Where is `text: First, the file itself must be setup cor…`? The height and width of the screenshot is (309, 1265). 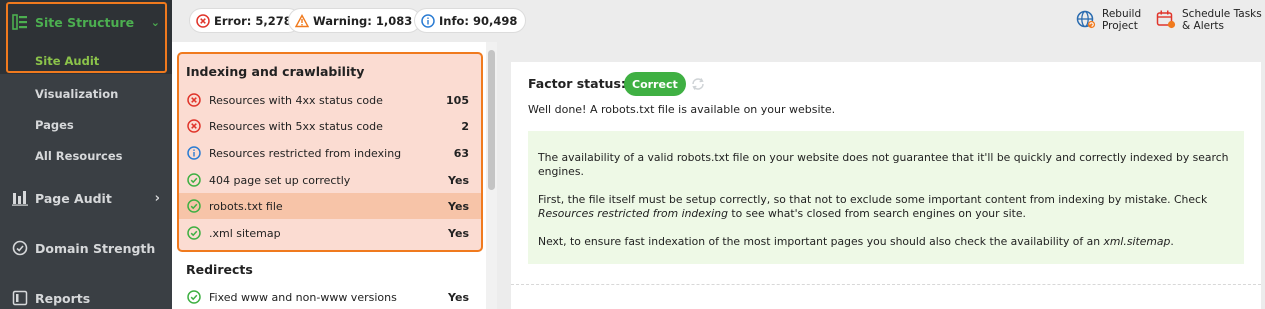
text: First, the file itself must be setup cor… is located at coordinates (873, 199).